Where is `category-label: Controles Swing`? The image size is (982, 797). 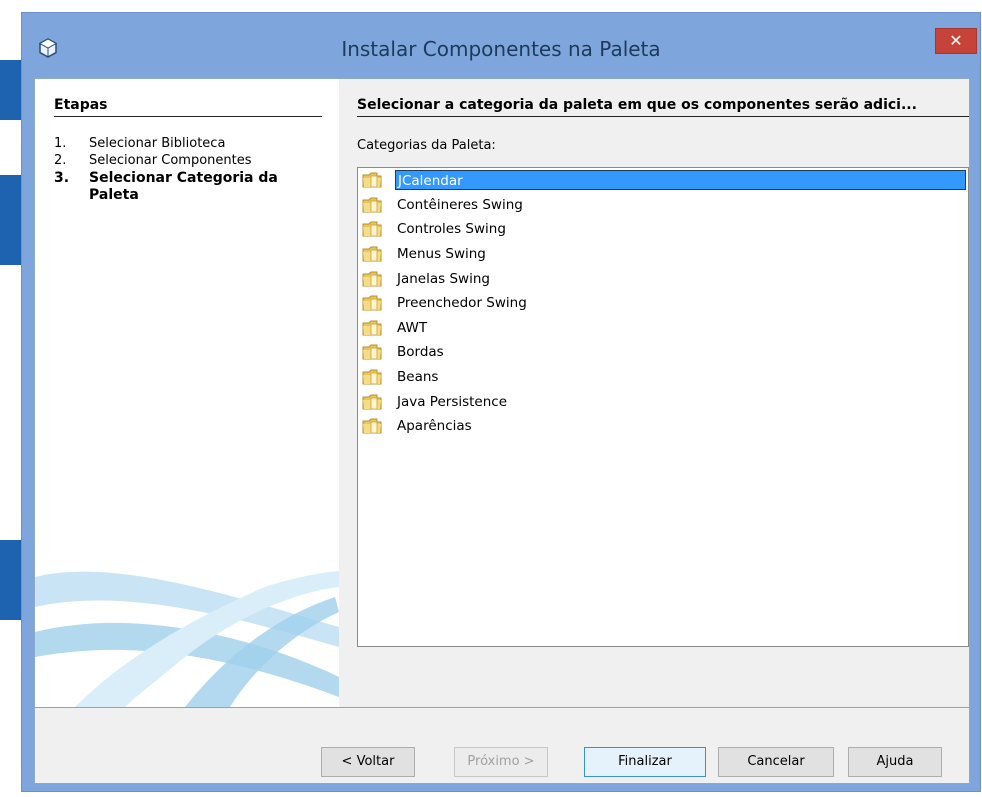 category-label: Controles Swing is located at coordinates (451, 229).